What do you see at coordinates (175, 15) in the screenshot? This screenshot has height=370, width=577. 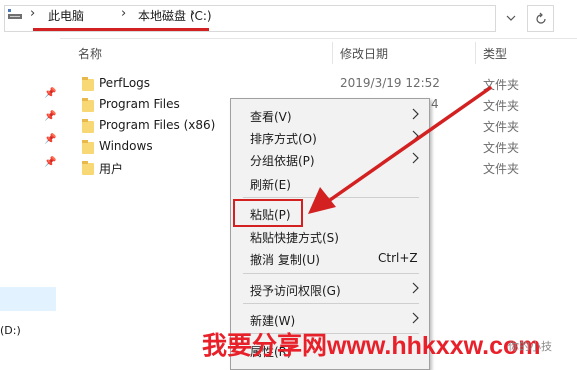 I see `breadcrumb-local-disk-c: 本地磁盘 (C:)` at bounding box center [175, 15].